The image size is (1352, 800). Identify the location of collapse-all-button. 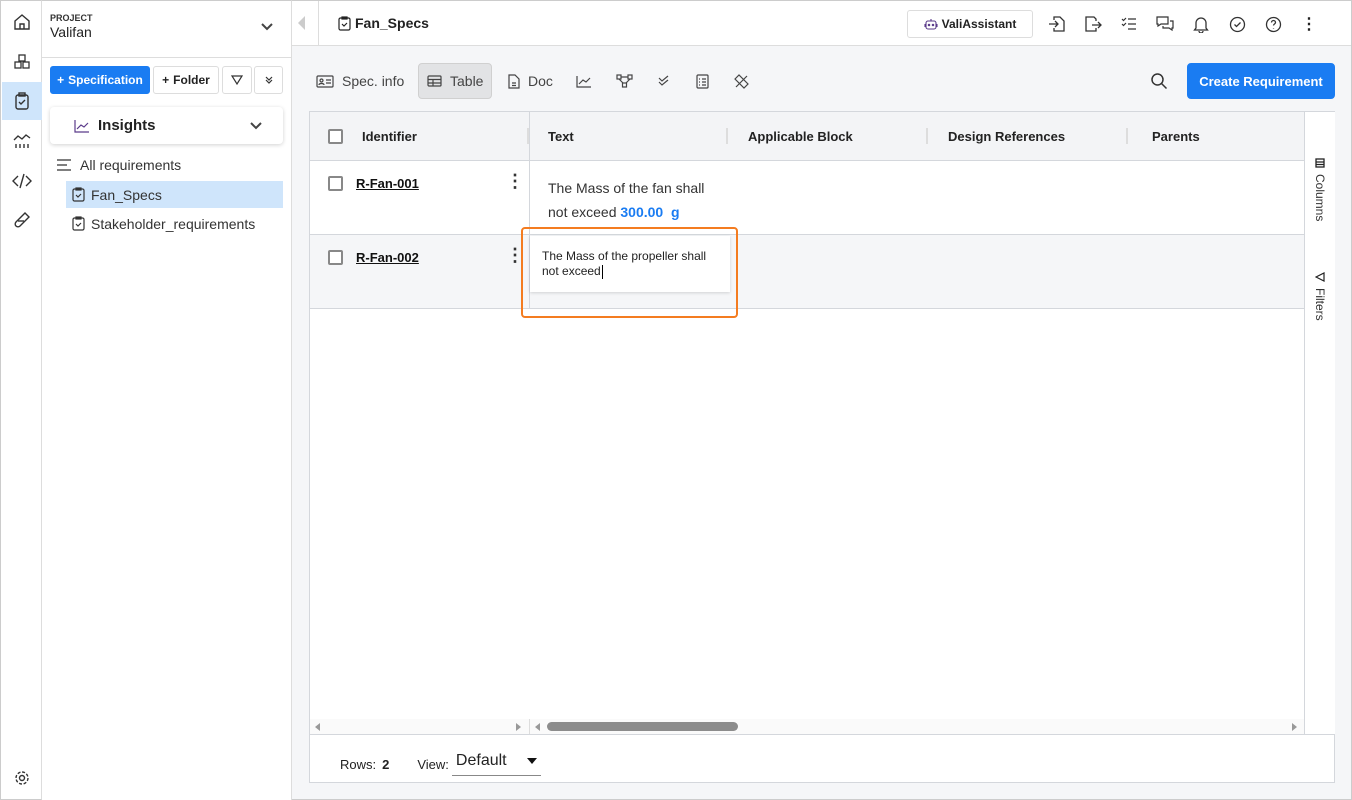
(268, 80).